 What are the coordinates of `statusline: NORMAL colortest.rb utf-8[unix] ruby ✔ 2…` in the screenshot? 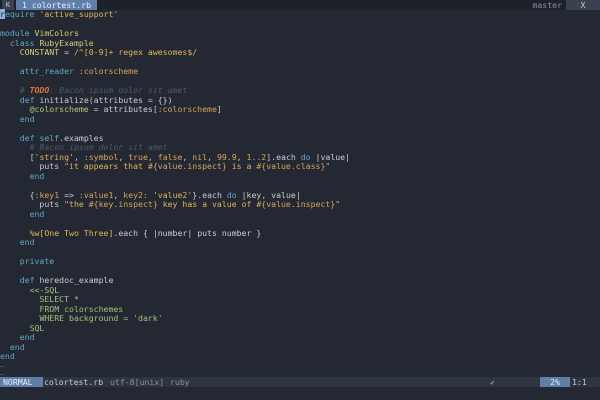 It's located at (300, 382).